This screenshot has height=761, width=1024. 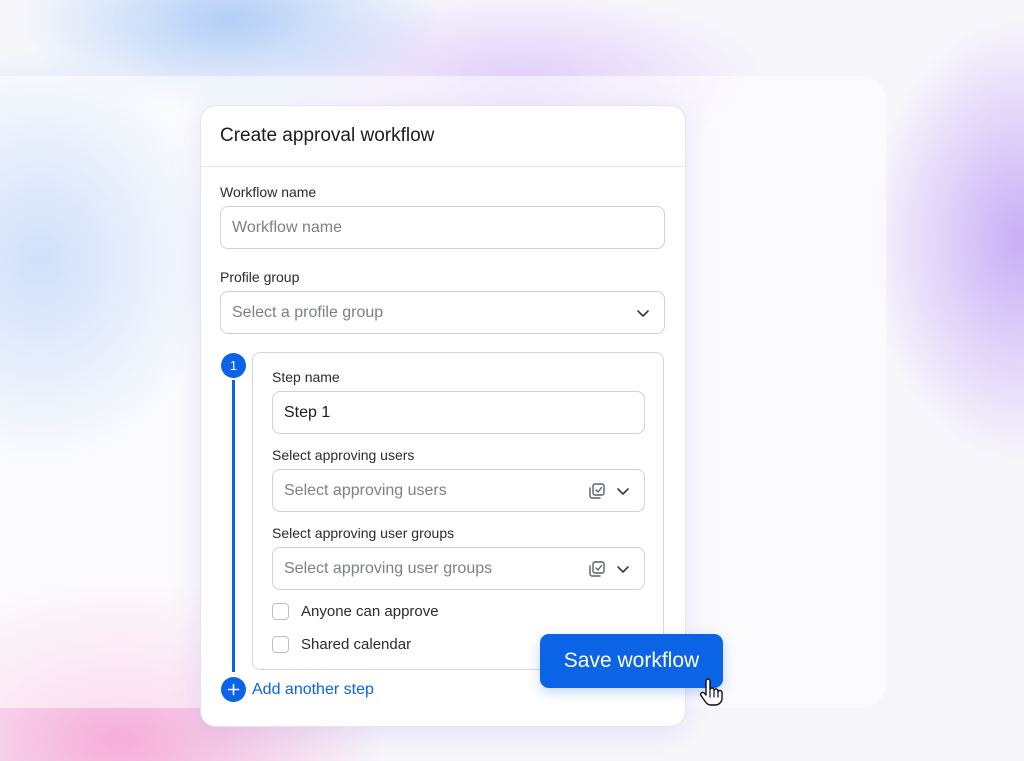 I want to click on shared-calendar-label: Shared calendar, so click(x=356, y=644).